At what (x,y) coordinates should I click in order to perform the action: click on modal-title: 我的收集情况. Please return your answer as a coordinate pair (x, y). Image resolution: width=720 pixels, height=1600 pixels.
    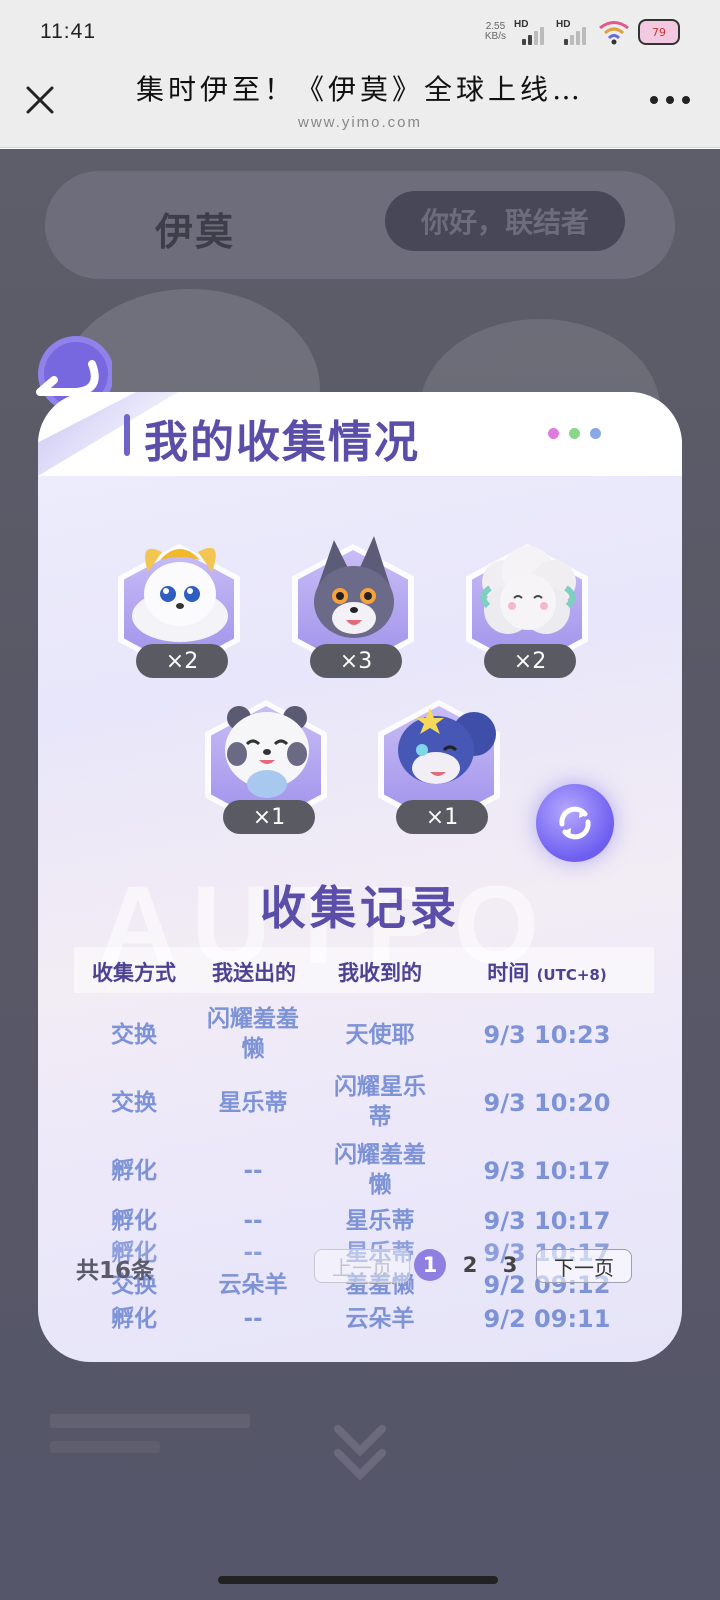
    Looking at the image, I should click on (282, 442).